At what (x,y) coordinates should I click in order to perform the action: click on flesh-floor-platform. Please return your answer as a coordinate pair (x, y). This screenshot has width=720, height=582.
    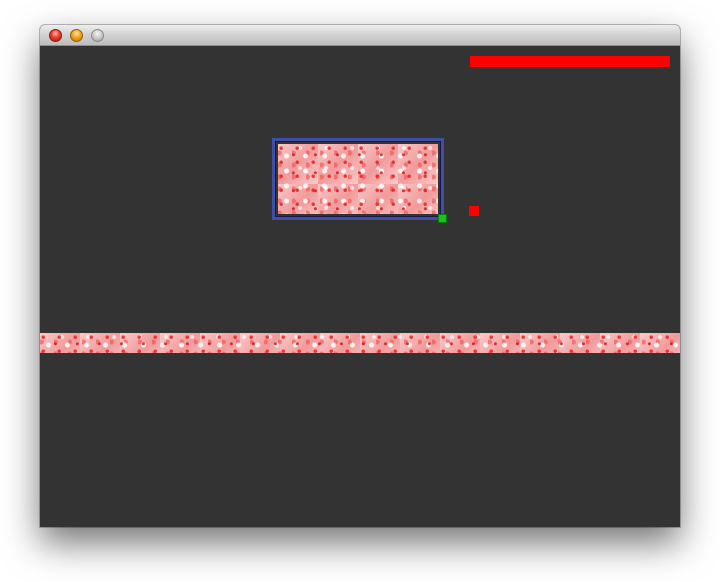
    Looking at the image, I should click on (360, 343).